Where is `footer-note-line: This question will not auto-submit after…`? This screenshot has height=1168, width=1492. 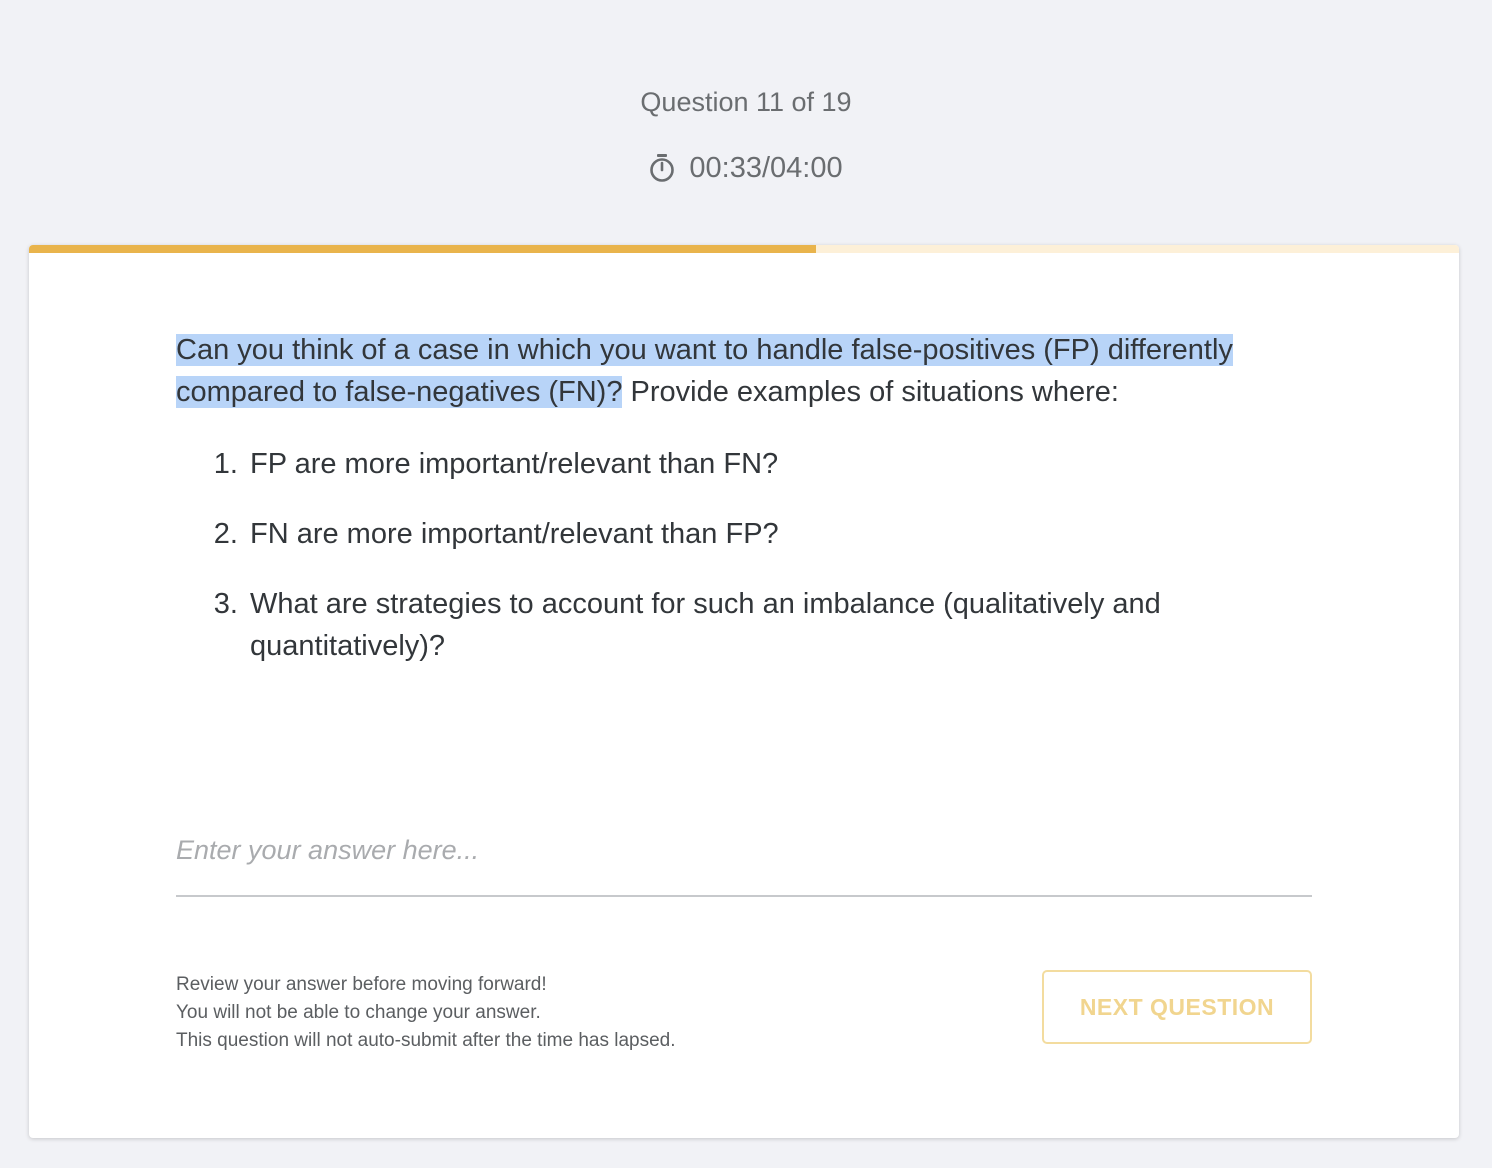 footer-note-line: This question will not auto-submit after… is located at coordinates (426, 1040).